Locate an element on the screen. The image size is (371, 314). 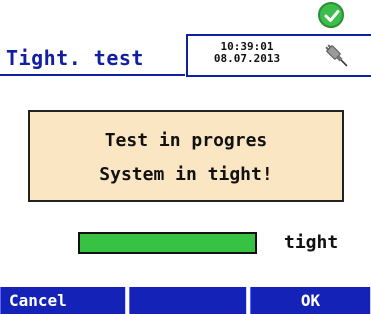
usb-plug-icon is located at coordinates (336, 55).